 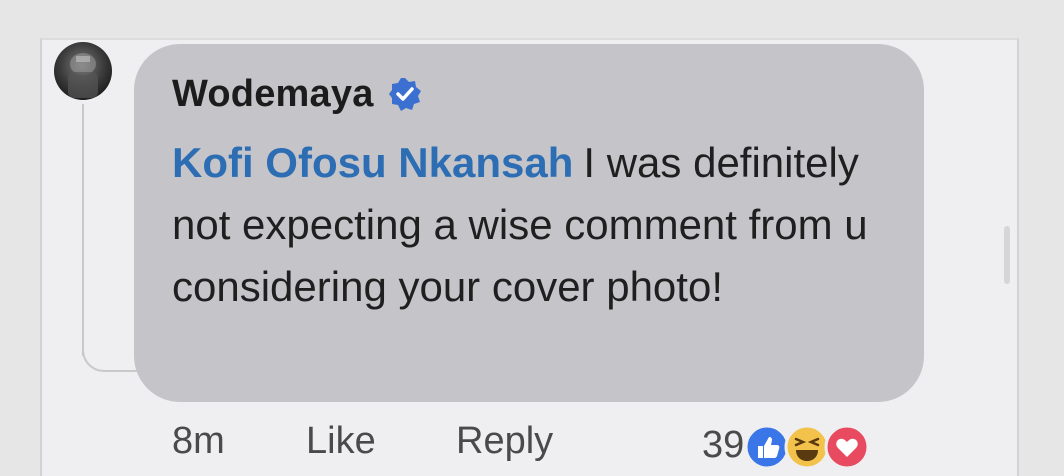 What do you see at coordinates (239, 447) in the screenshot?
I see `timestamp: 8m` at bounding box center [239, 447].